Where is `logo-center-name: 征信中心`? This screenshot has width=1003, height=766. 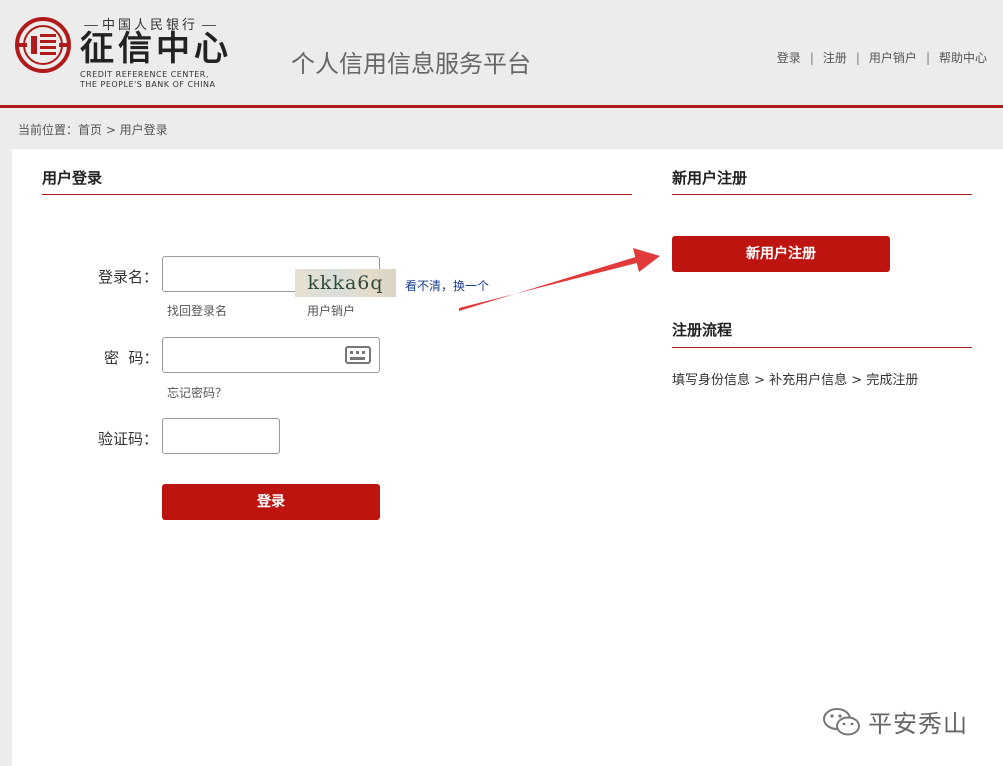 logo-center-name: 征信中心 is located at coordinates (156, 49).